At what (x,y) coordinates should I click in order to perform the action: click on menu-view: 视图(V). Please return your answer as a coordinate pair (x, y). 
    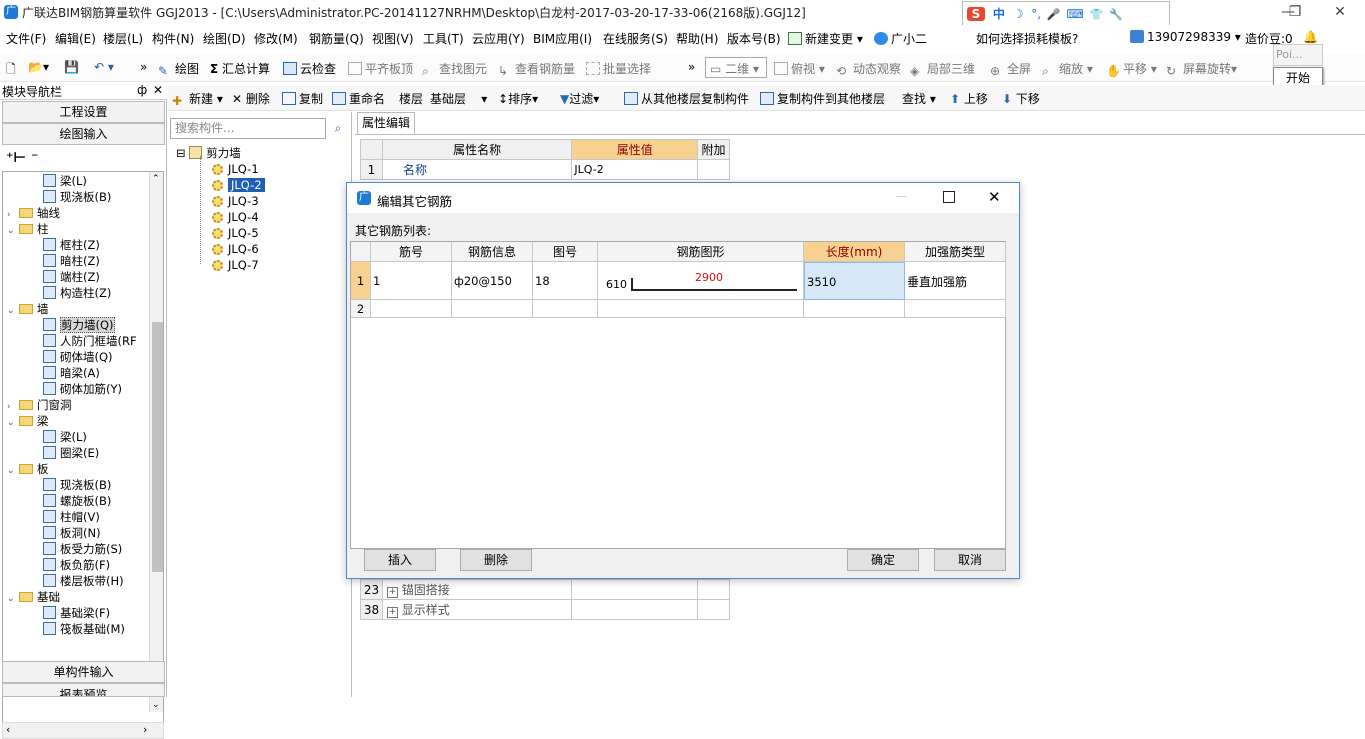
    Looking at the image, I should click on (393, 38).